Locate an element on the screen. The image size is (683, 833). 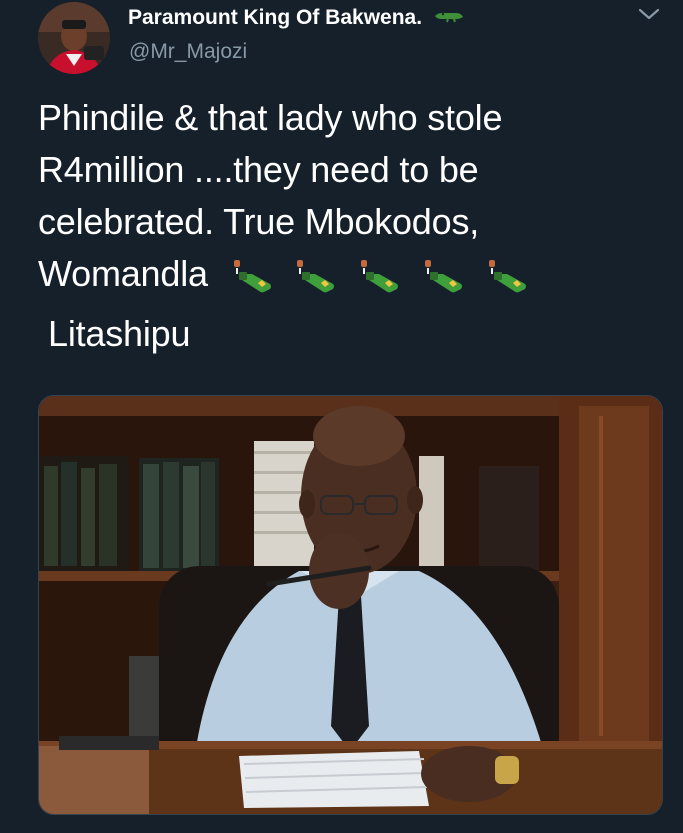
avatar is located at coordinates (74, 38).